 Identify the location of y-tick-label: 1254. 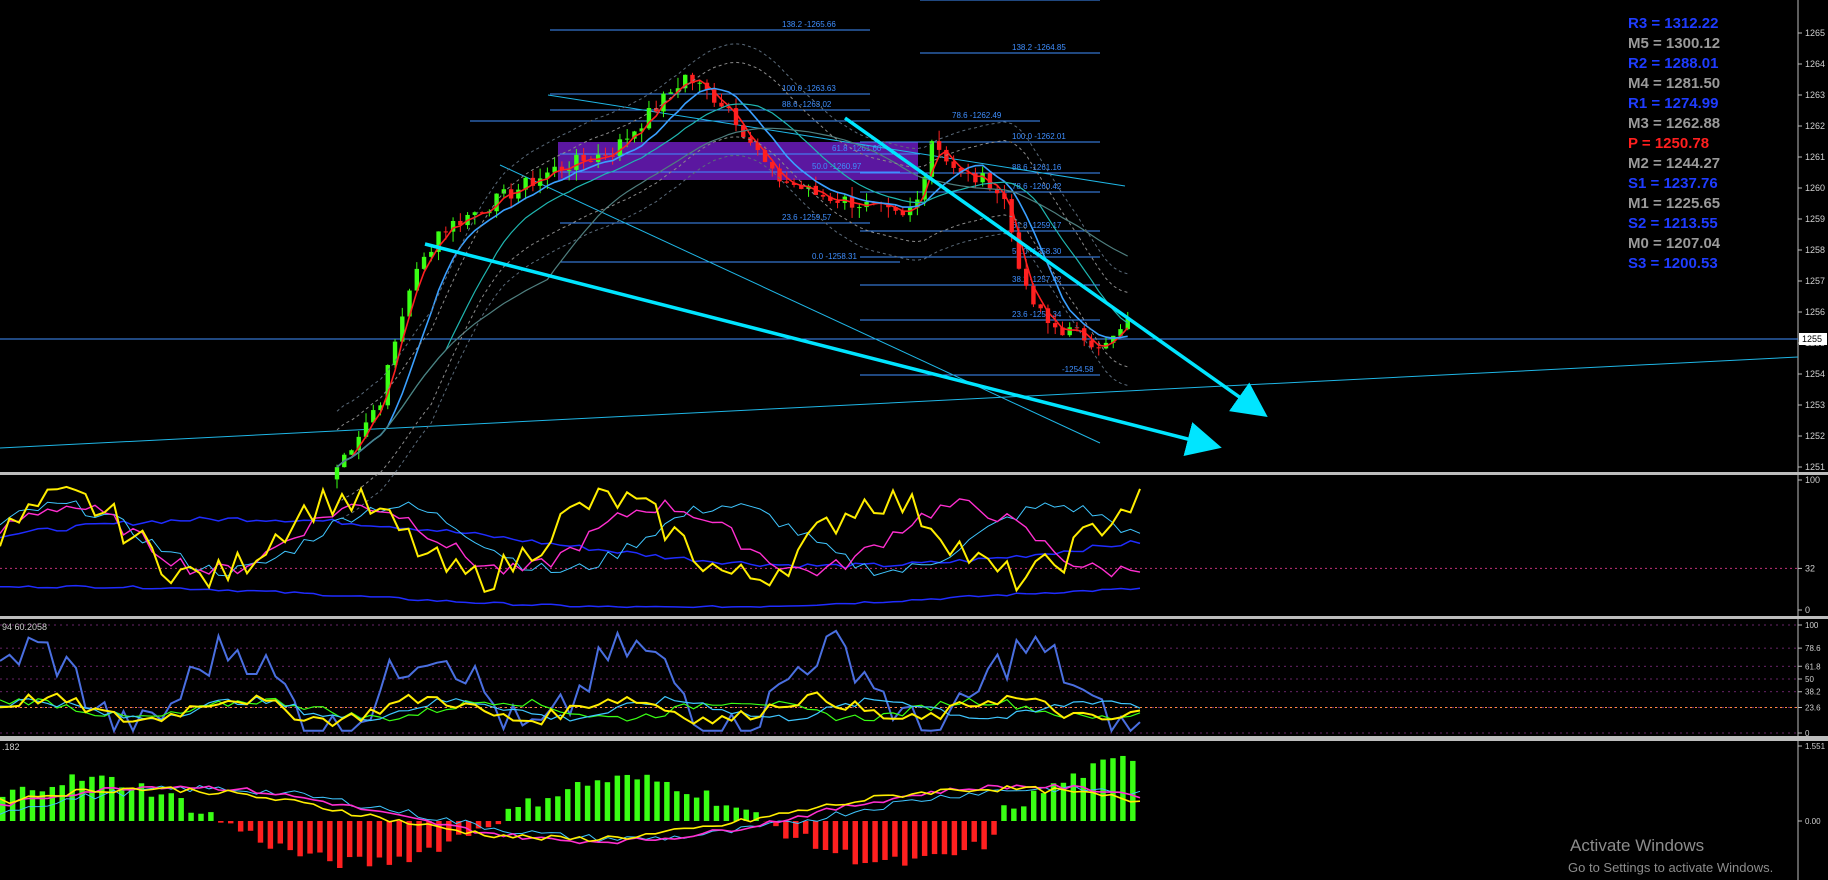
(1815, 374).